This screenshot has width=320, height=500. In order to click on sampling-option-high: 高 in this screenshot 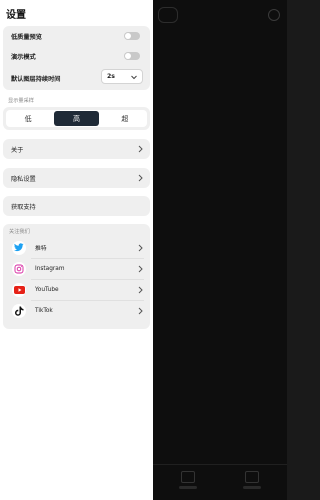, I will do `click(76, 118)`.